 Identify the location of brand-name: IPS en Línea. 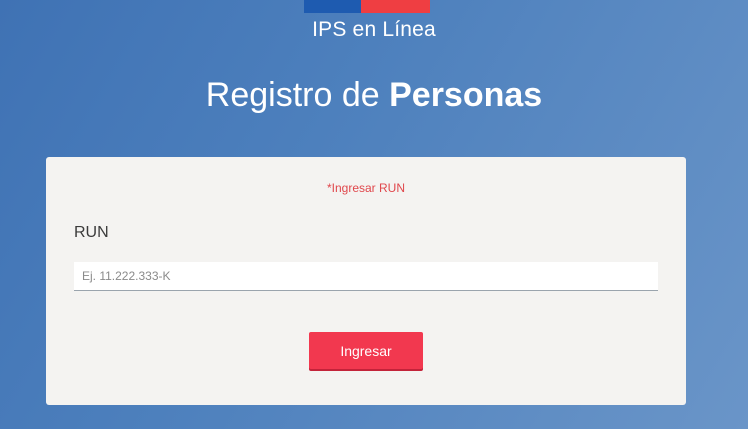
(374, 29).